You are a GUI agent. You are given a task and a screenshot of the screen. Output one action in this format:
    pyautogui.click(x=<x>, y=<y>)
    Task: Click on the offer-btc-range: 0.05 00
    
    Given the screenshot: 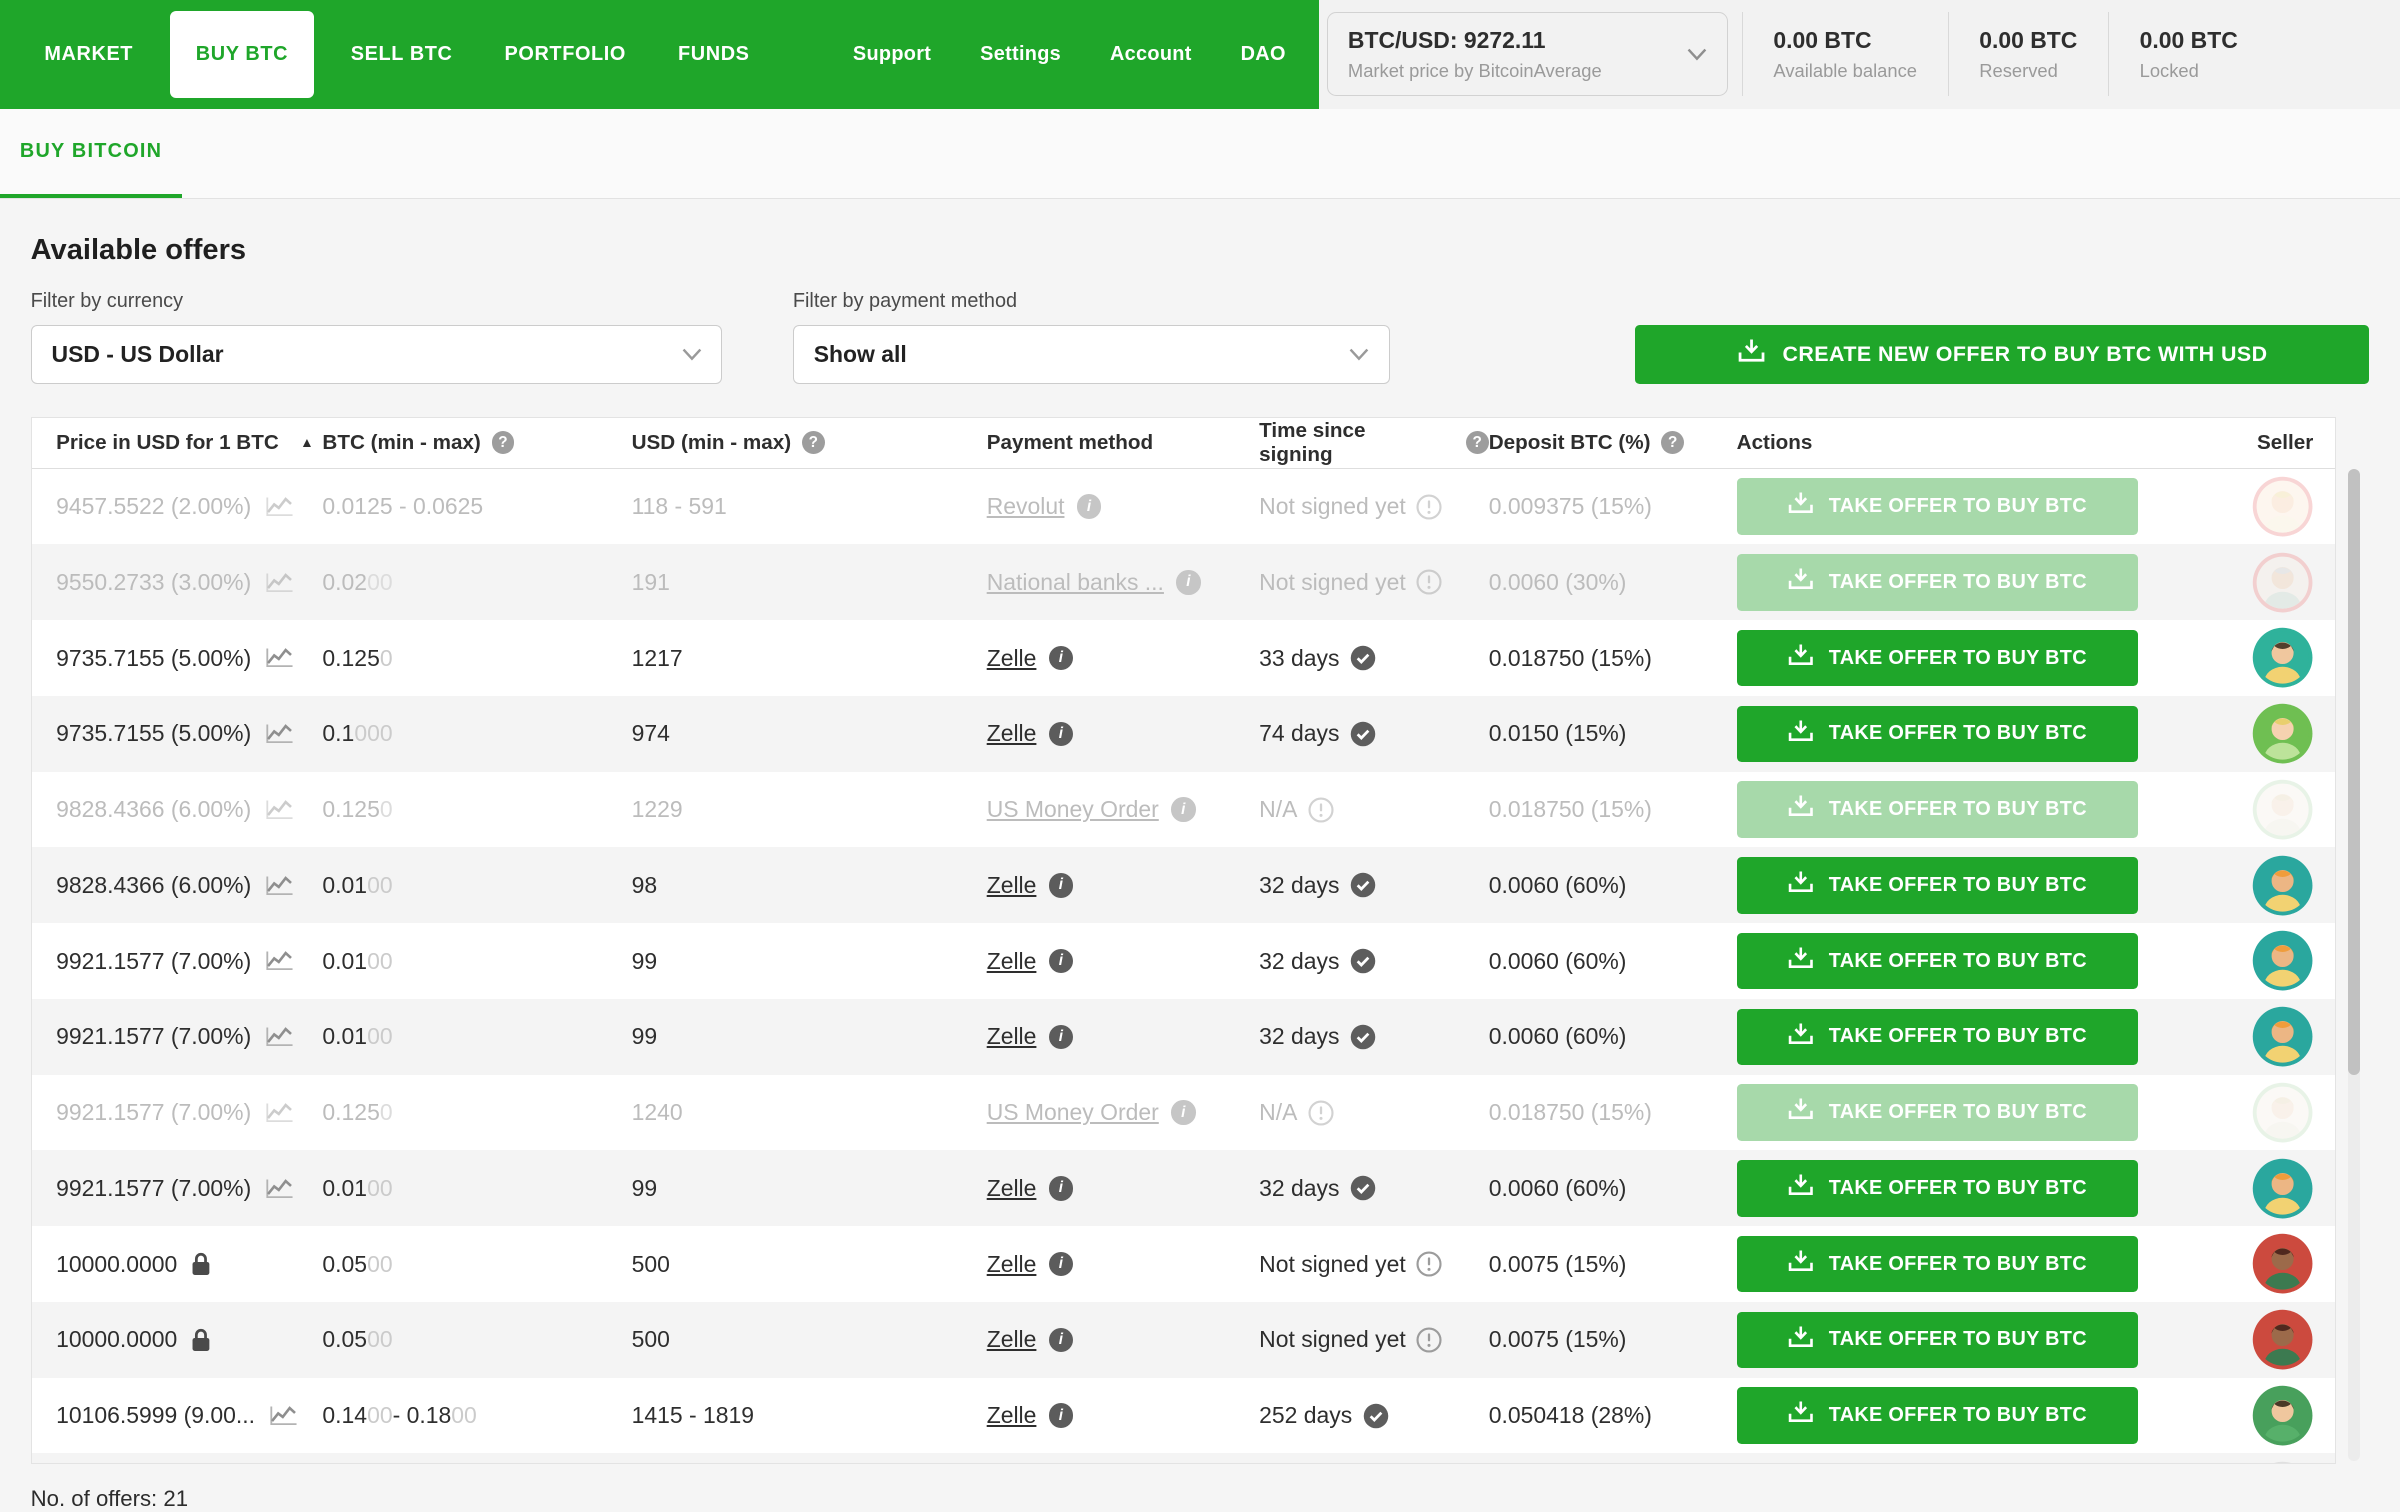 What is the action you would take?
    pyautogui.click(x=357, y=1339)
    